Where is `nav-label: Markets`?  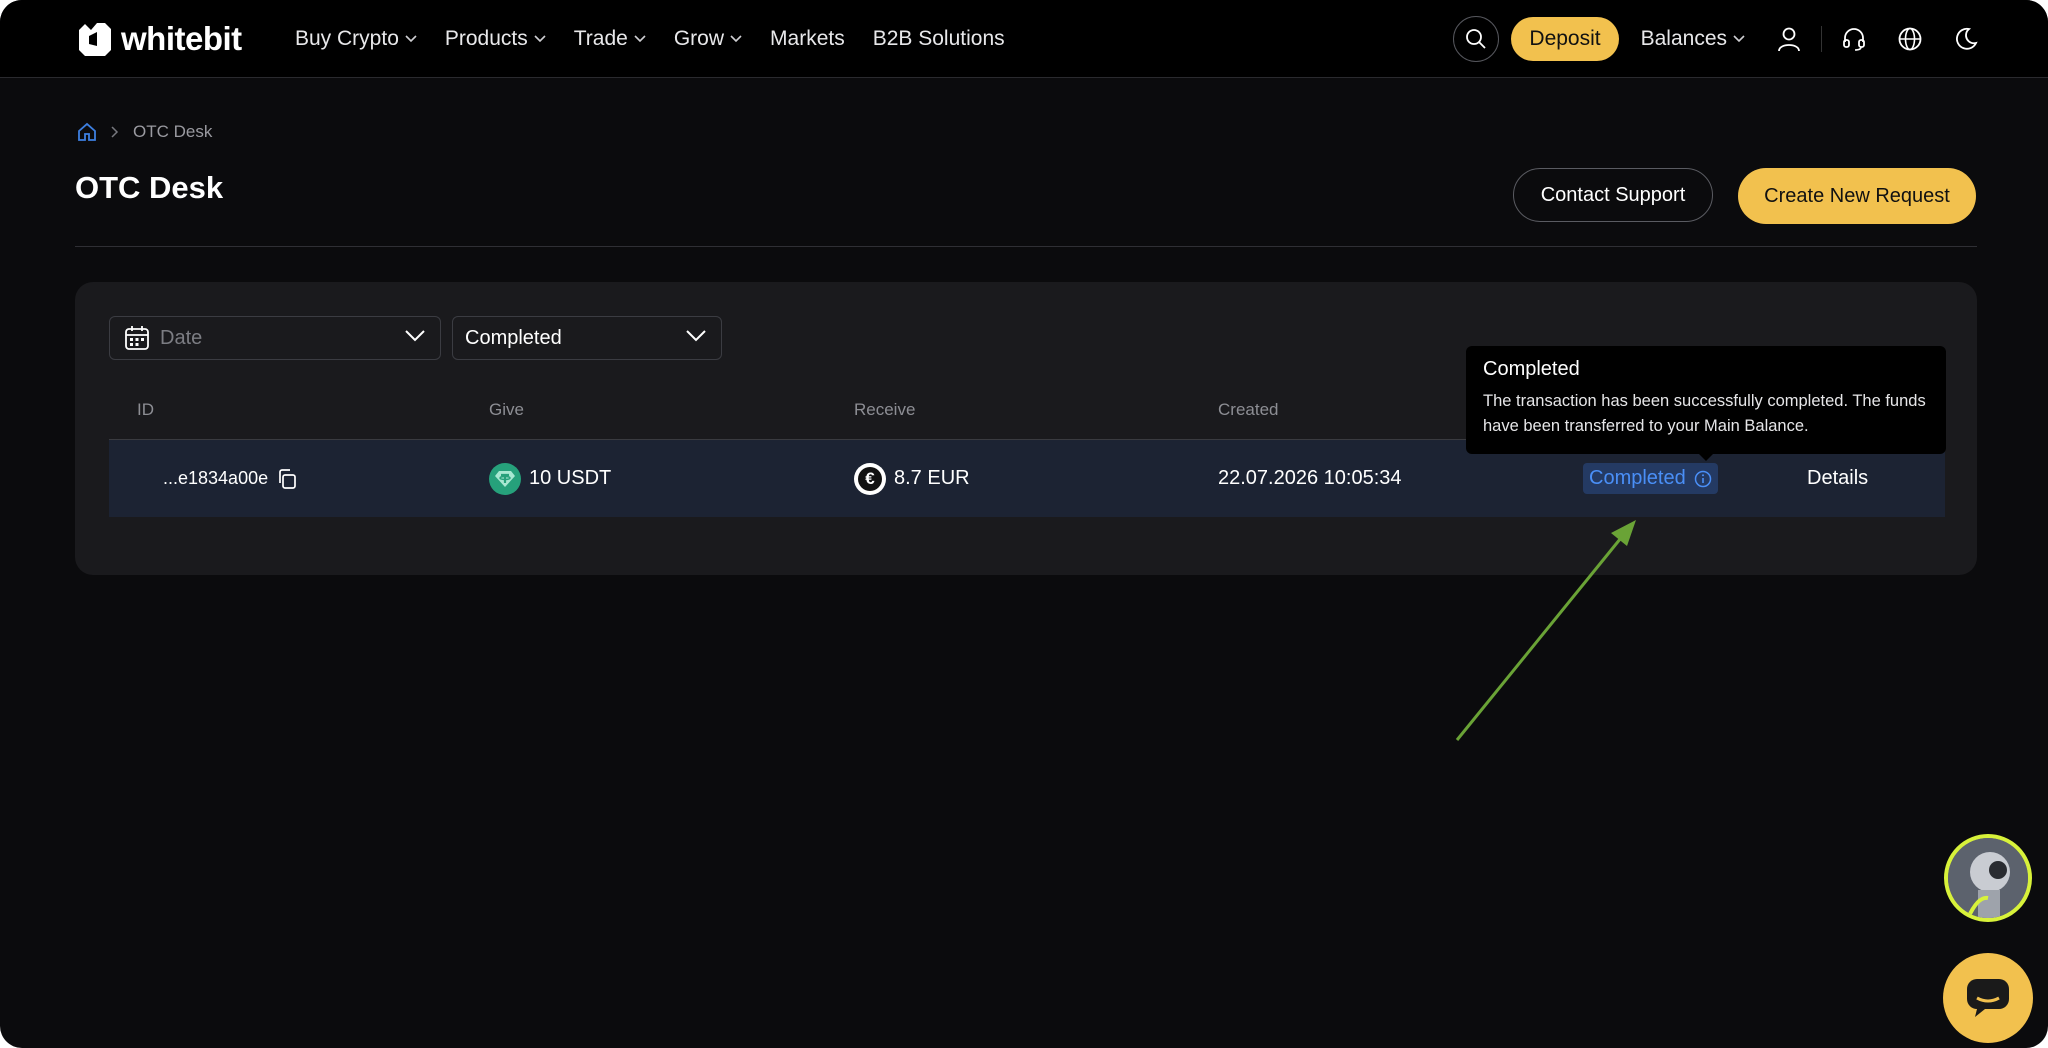 nav-label: Markets is located at coordinates (807, 38).